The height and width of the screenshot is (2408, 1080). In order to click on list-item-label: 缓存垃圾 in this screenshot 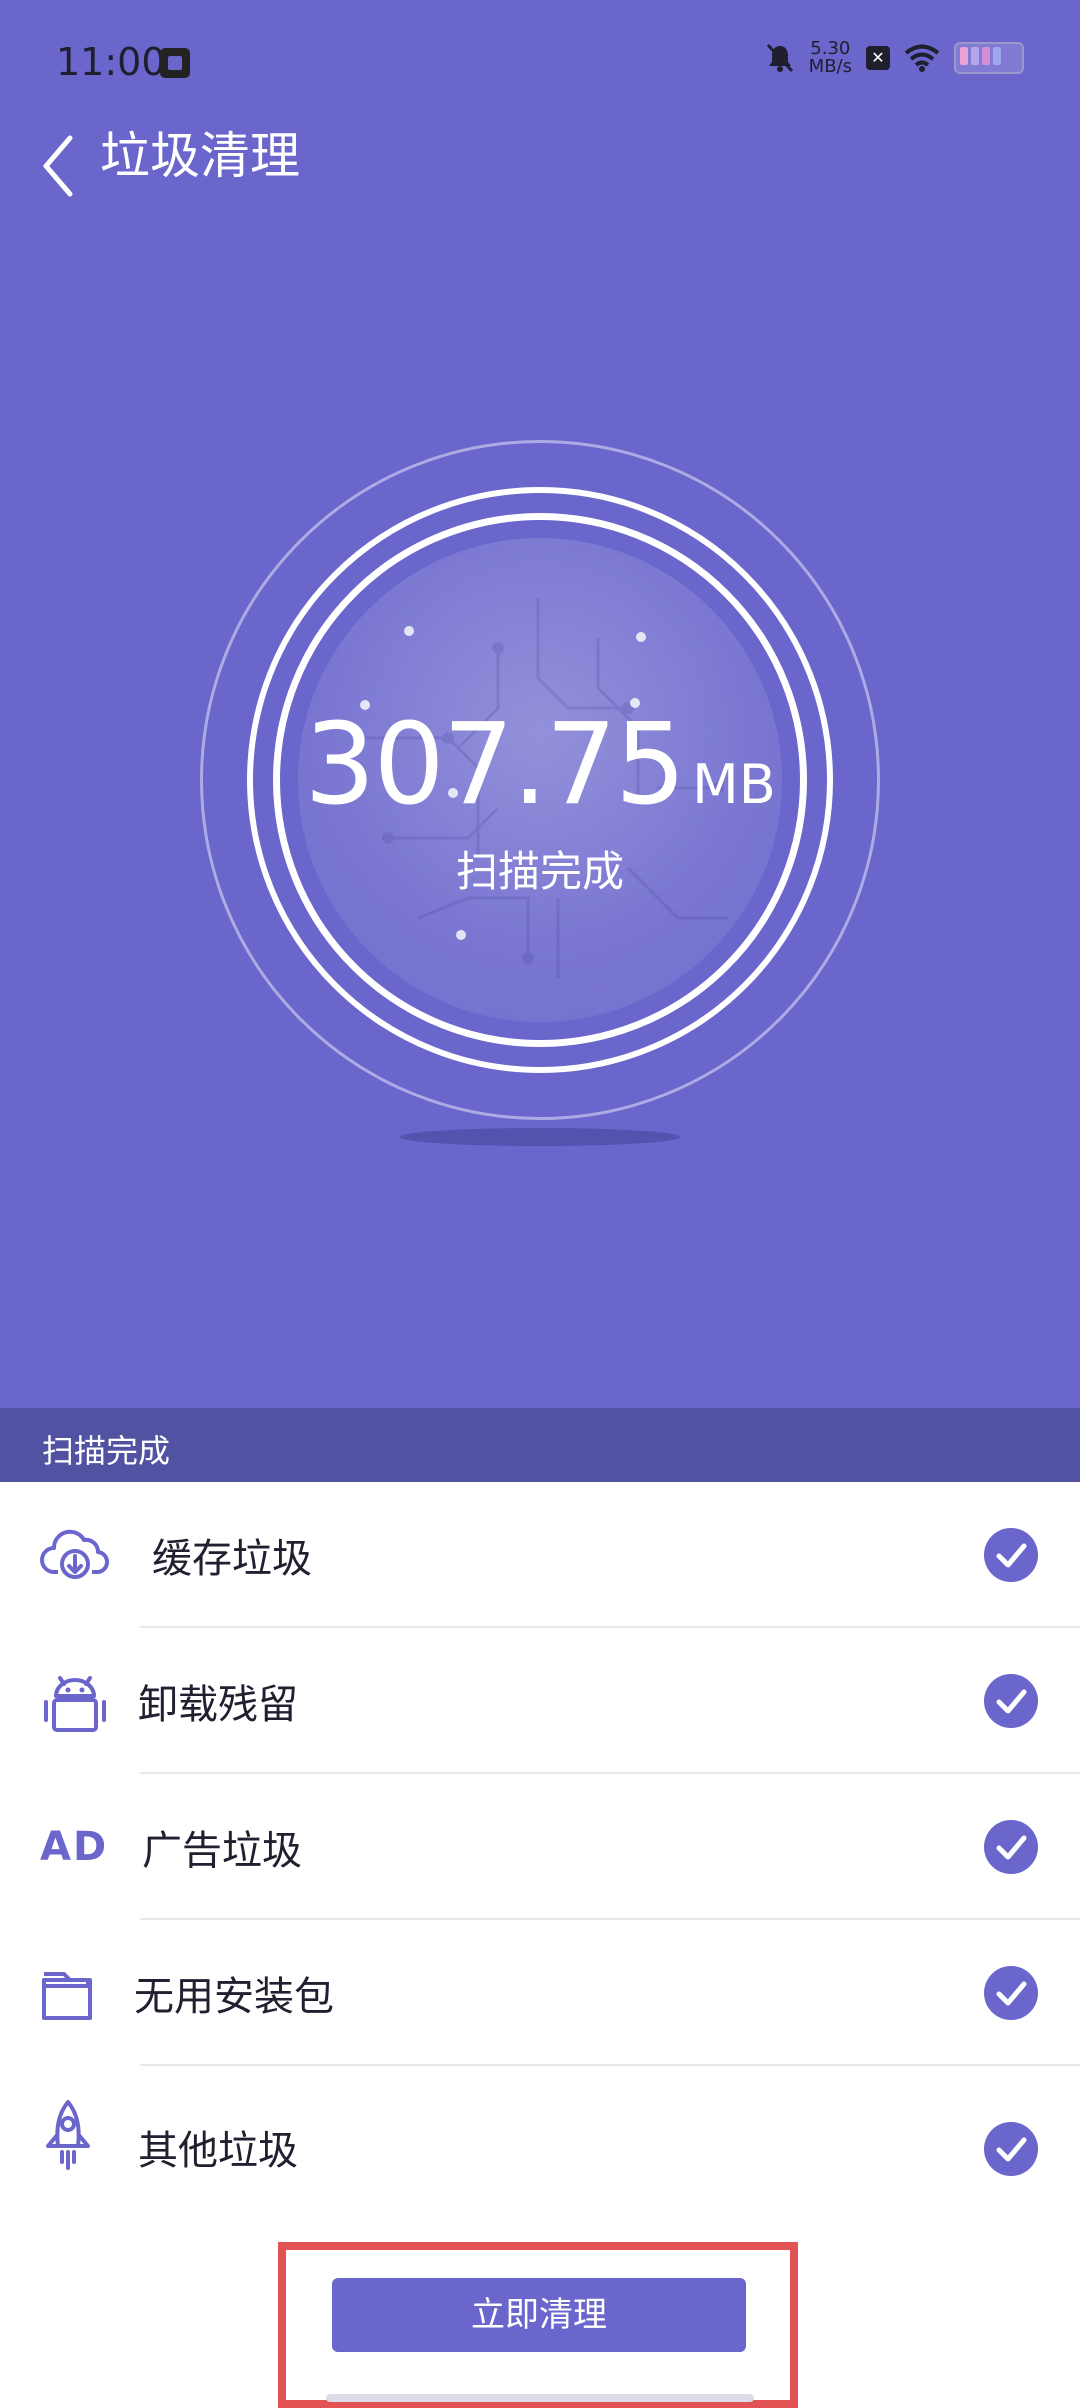, I will do `click(232, 1559)`.